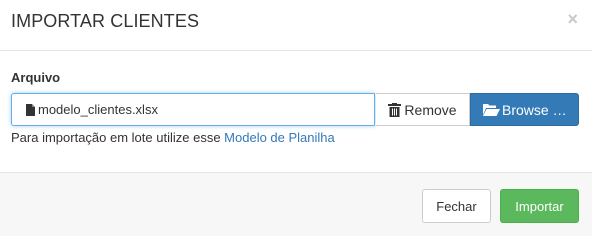  I want to click on template-spreadsheet-link: Modelo de Planilha, so click(279, 137).